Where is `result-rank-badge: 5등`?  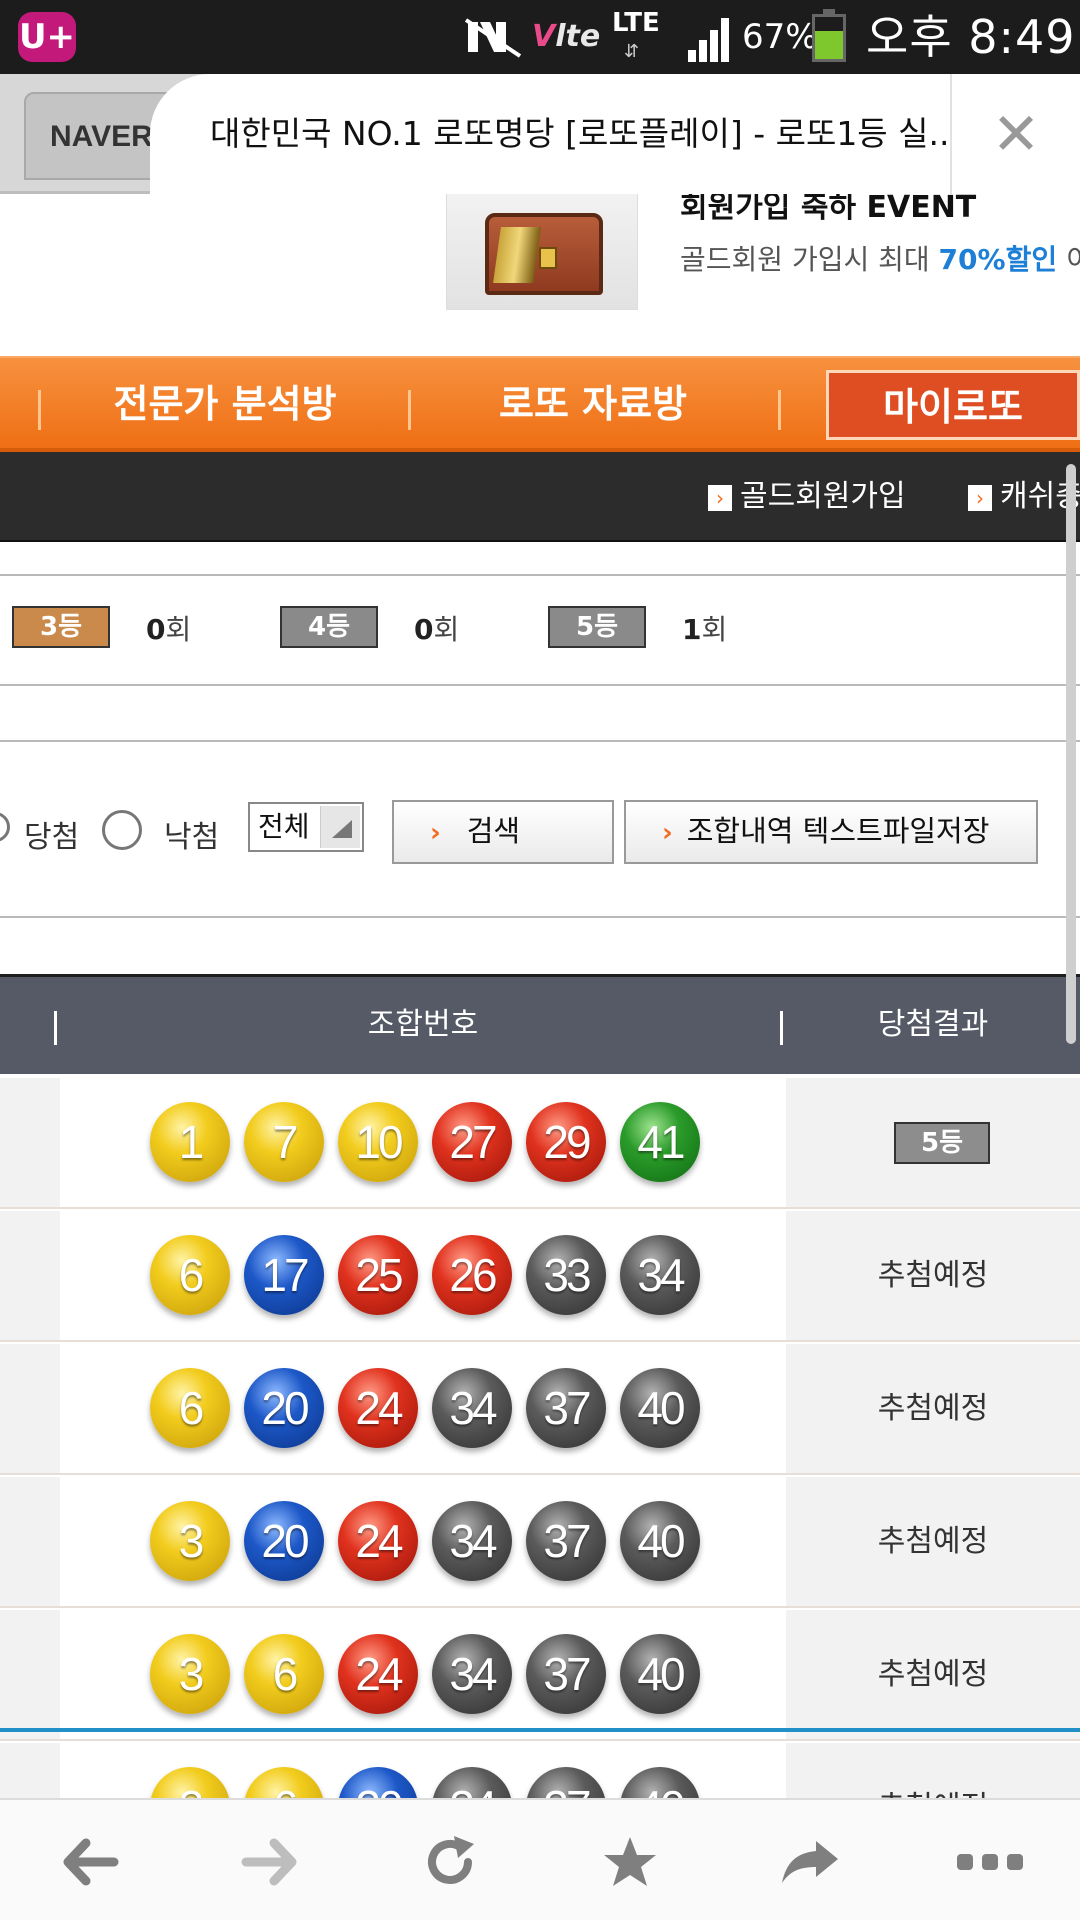 result-rank-badge: 5등 is located at coordinates (942, 1143).